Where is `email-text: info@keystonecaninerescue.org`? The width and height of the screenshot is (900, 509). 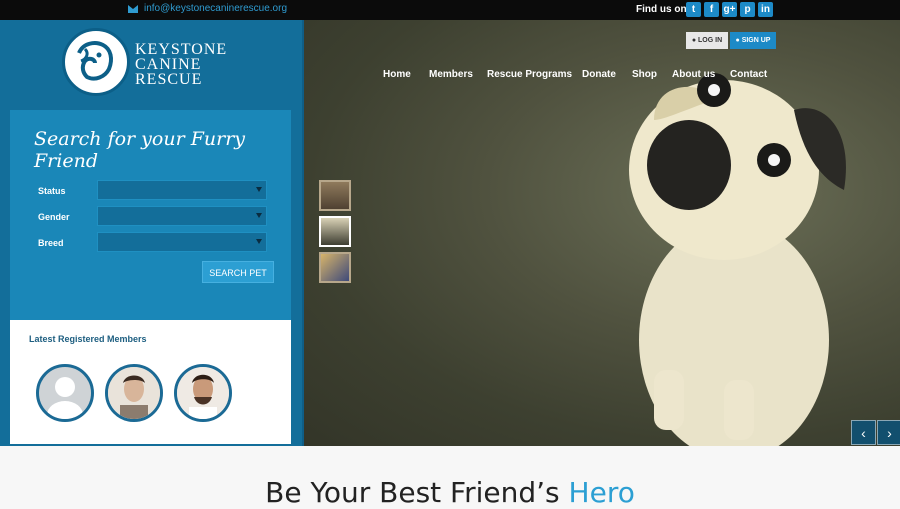 email-text: info@keystonecaninerescue.org is located at coordinates (215, 8).